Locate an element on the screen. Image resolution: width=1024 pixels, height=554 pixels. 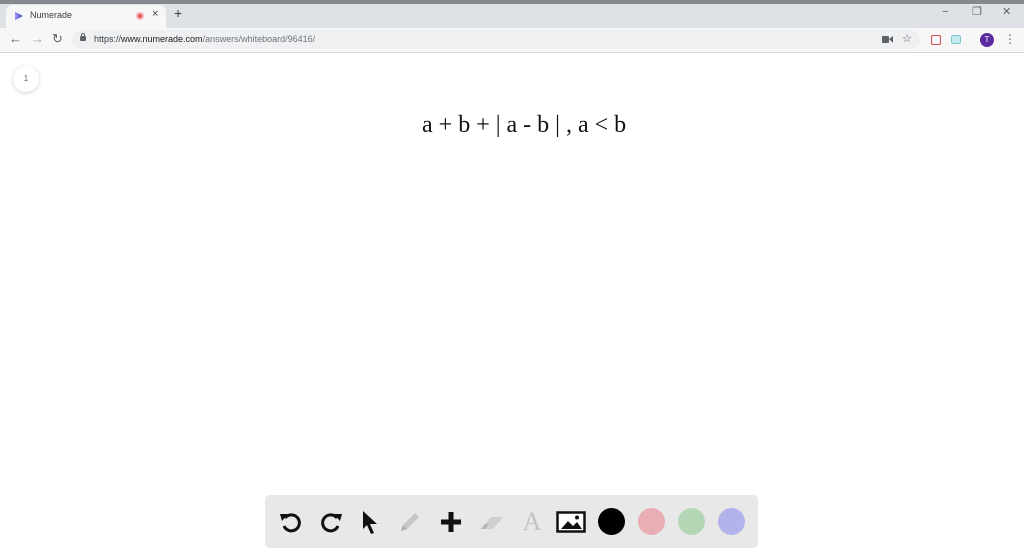
browser-tab-strip: Numerade × + − ❐ ✕ is located at coordinates (512, 14).